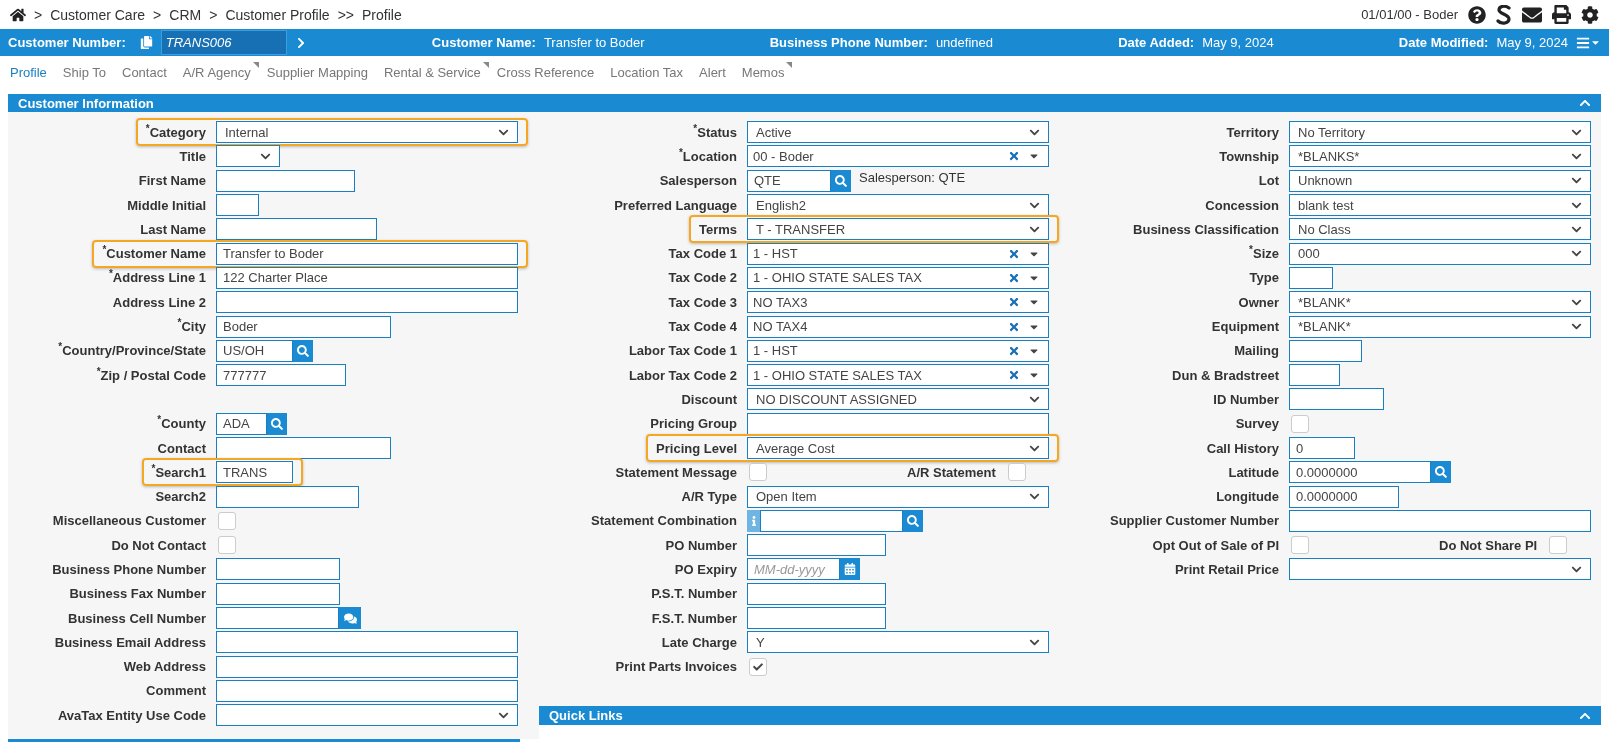  Describe the element at coordinates (898, 205) in the screenshot. I see `dropdown: English2` at that location.